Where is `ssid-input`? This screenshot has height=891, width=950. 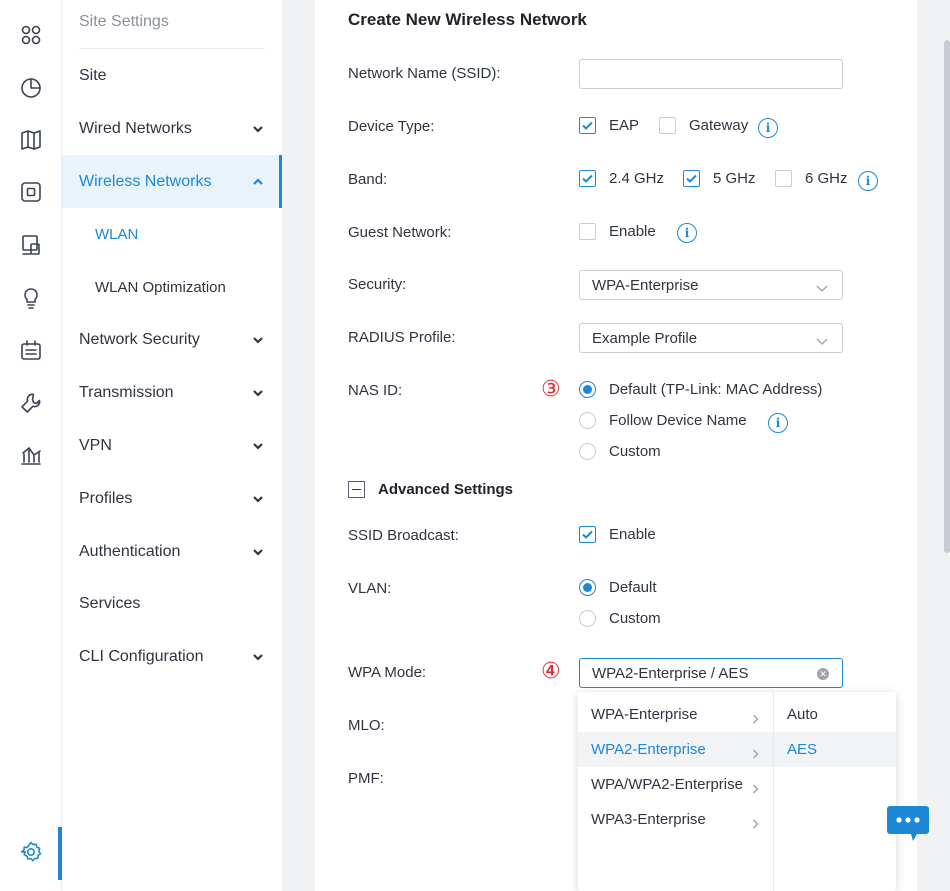
ssid-input is located at coordinates (711, 74).